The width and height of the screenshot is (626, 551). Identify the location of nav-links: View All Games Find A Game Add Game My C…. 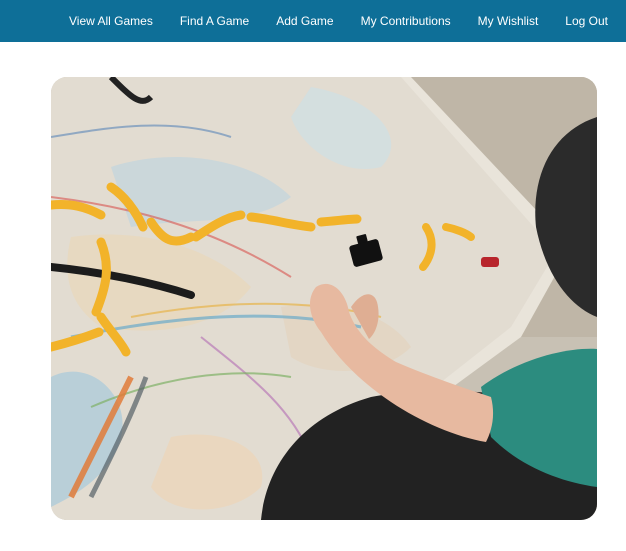
(334, 21).